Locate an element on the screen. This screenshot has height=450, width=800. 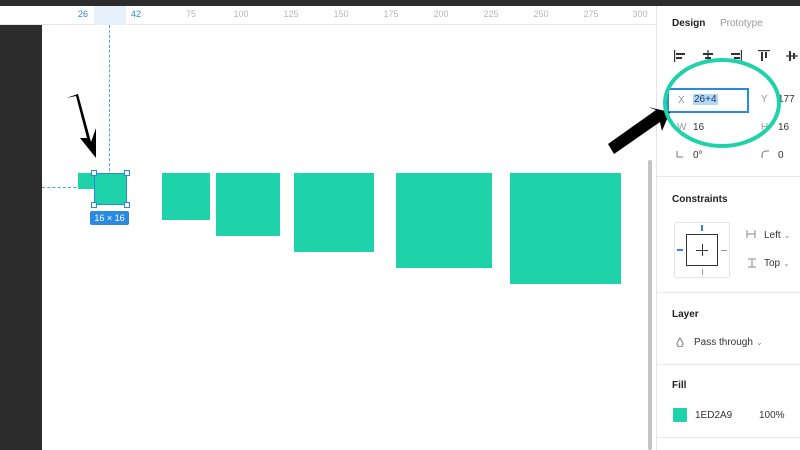
ruler-tick: 125 is located at coordinates (291, 14).